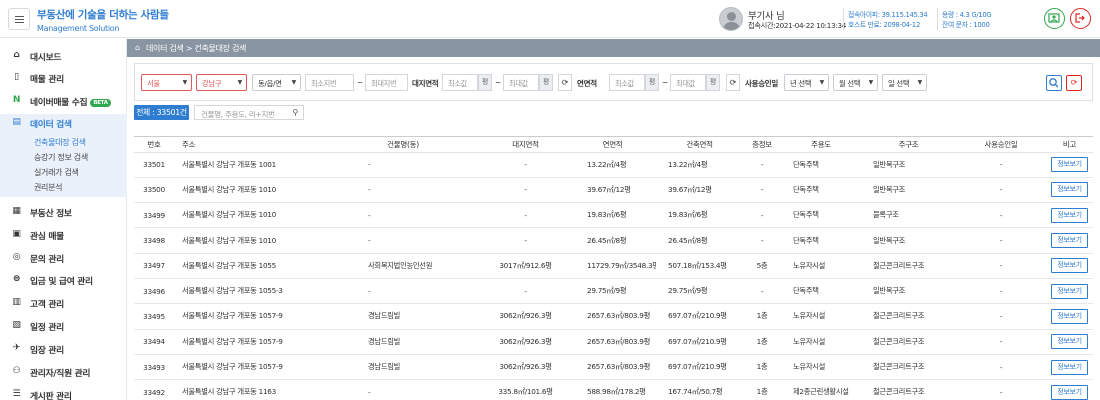 Image resolution: width=1100 pixels, height=400 pixels. Describe the element at coordinates (801, 83) in the screenshot. I see `year-select-value: 년 선택` at that location.